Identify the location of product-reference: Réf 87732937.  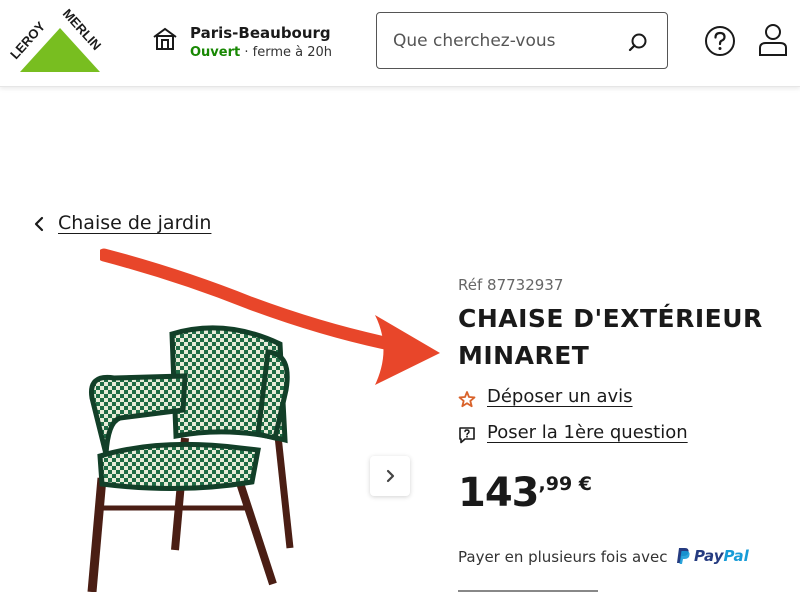
(511, 285).